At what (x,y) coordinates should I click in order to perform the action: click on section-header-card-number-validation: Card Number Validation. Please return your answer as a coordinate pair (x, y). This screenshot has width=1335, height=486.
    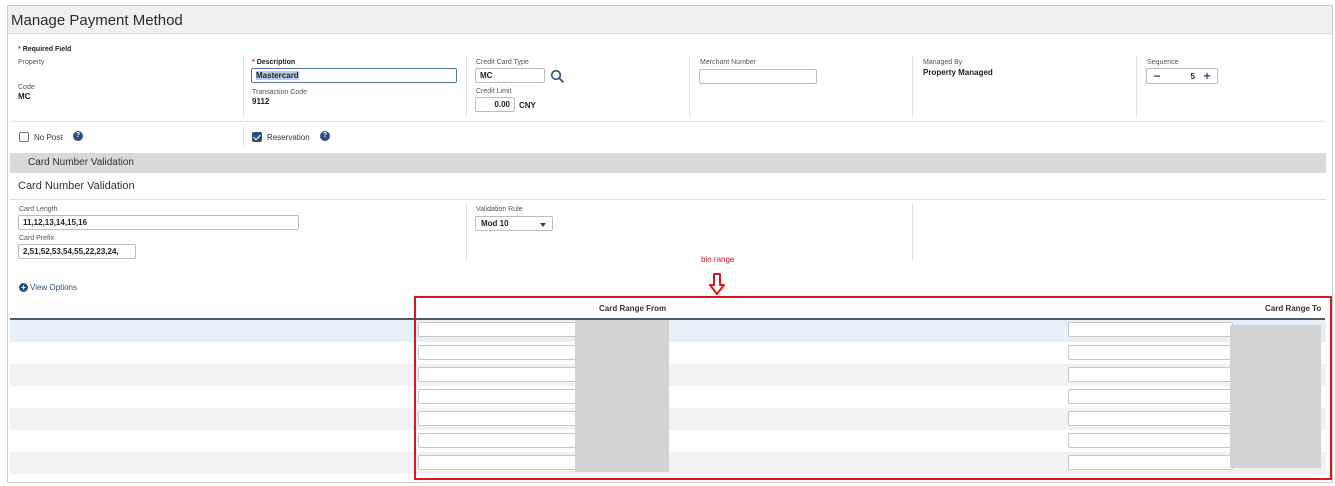
    Looking at the image, I should click on (668, 163).